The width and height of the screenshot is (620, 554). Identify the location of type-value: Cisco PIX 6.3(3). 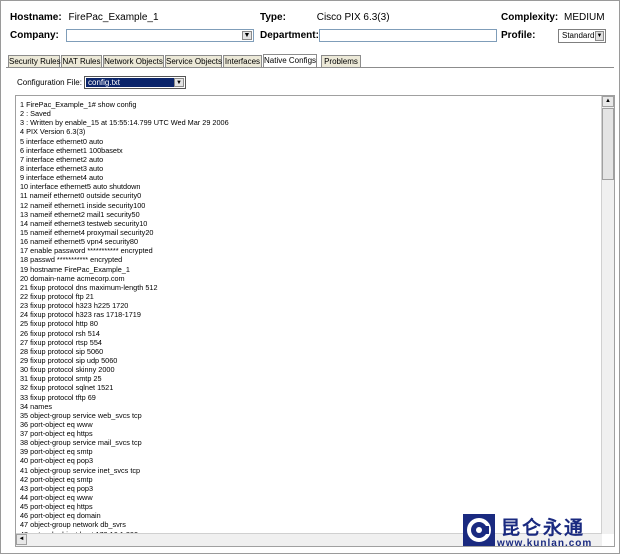
(353, 17).